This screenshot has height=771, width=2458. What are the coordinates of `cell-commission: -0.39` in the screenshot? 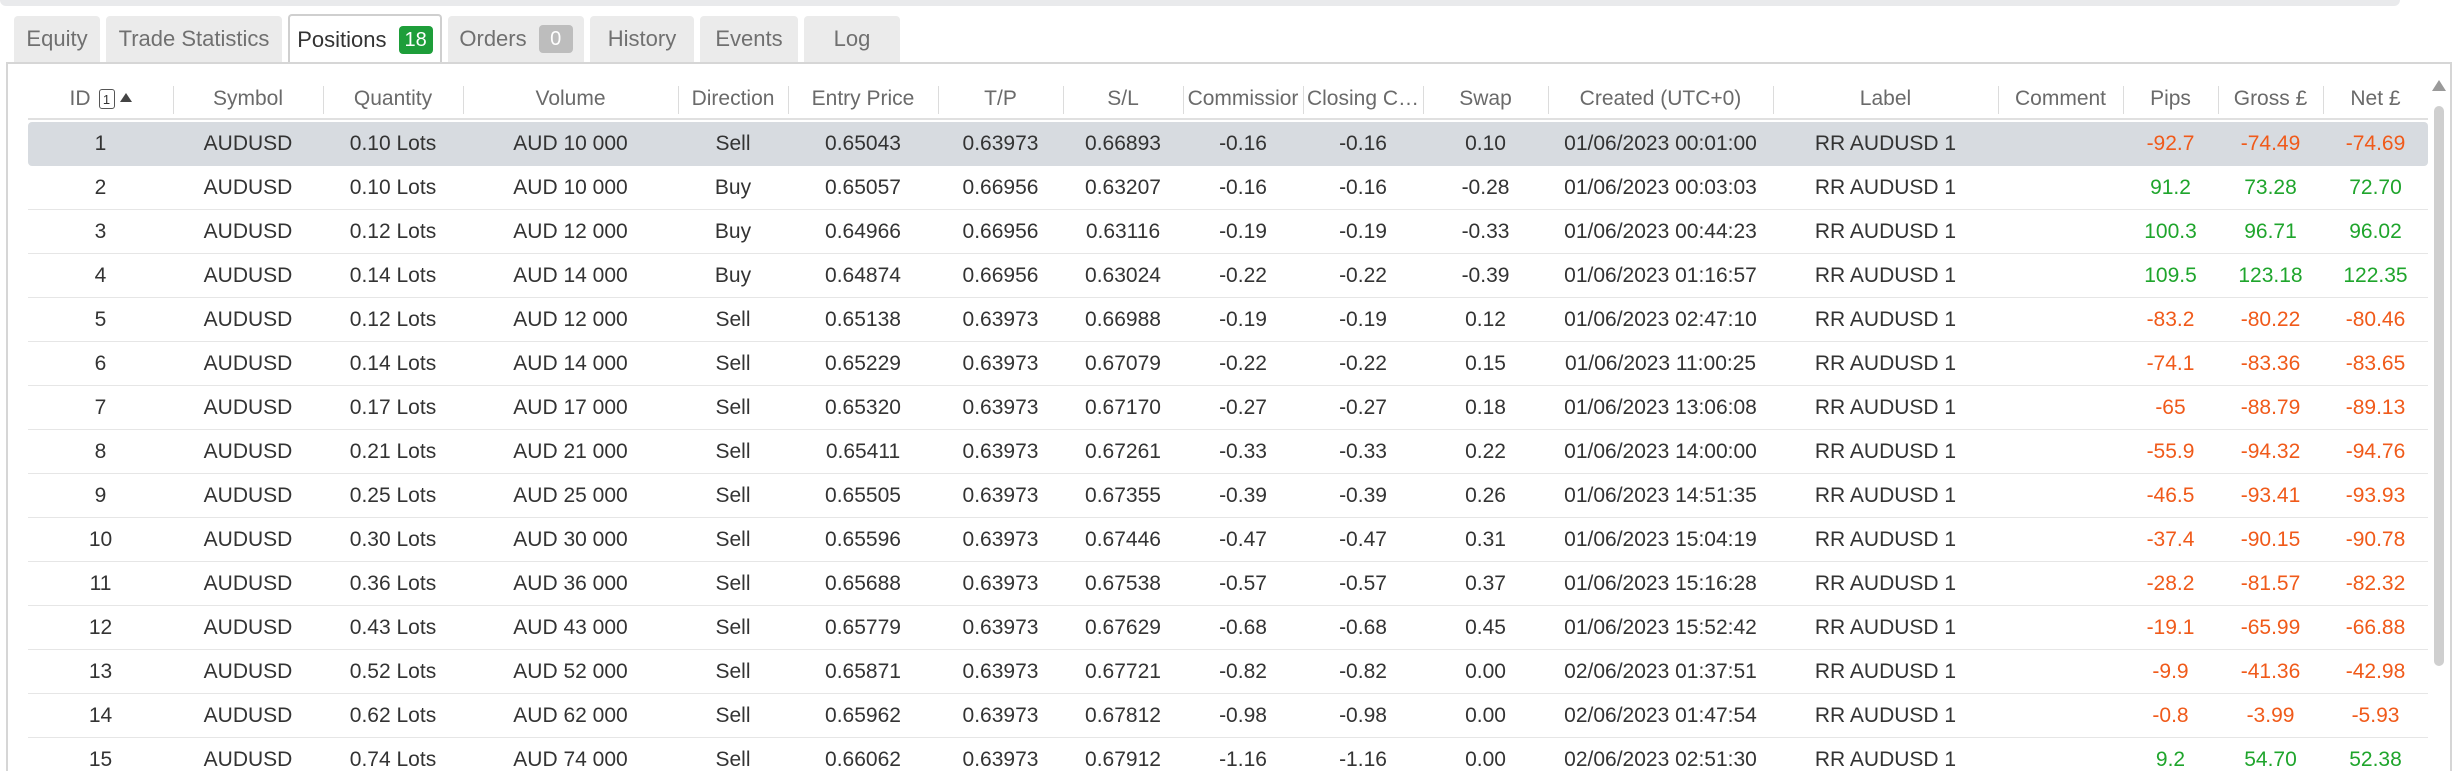 It's located at (1243, 495).